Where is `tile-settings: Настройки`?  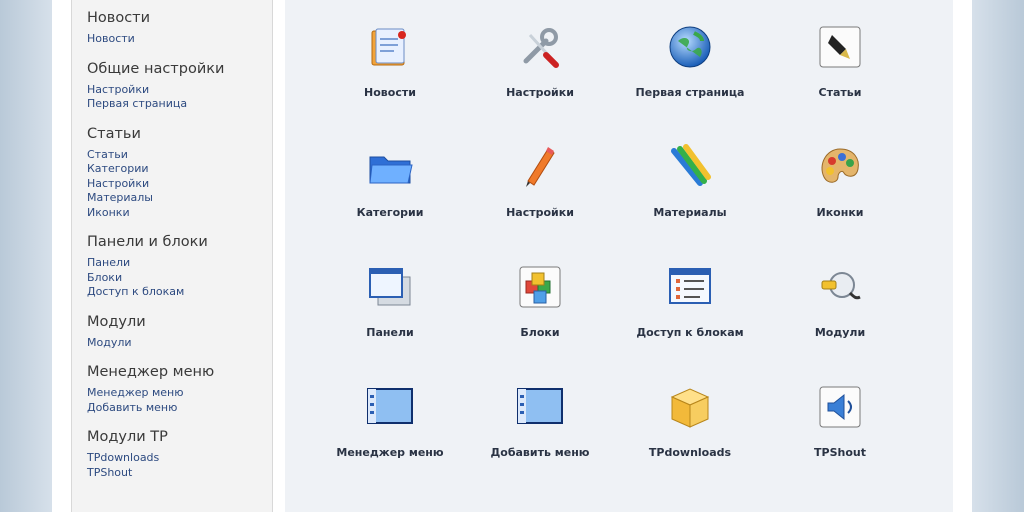
tile-settings: Настройки is located at coordinates (540, 82).